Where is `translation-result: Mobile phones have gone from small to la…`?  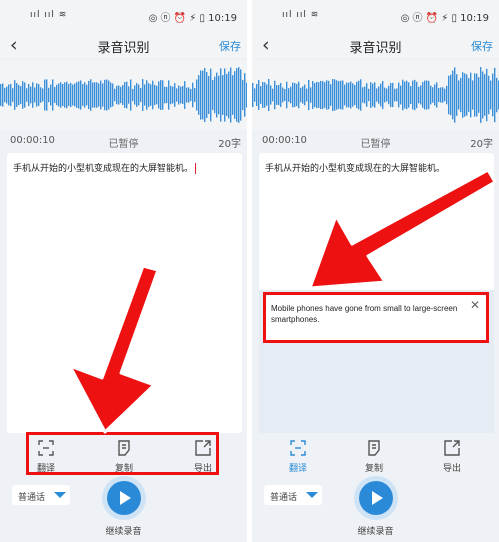 translation-result: Mobile phones have gone from small to la… is located at coordinates (376, 317).